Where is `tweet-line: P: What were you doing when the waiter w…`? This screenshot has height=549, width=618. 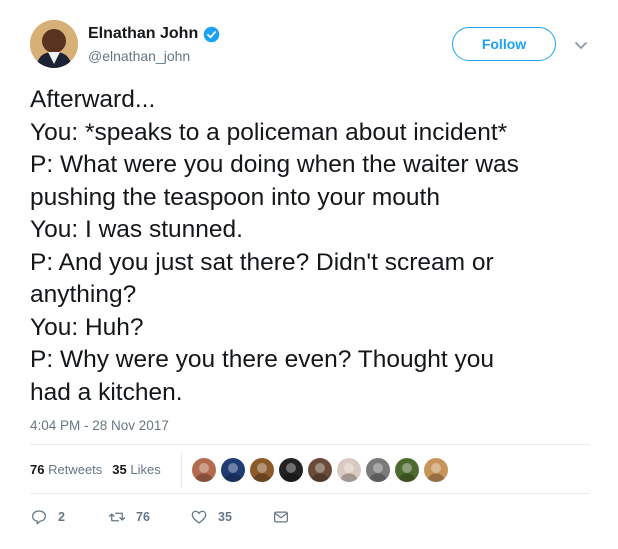
tweet-line: P: What were you doing when the waiter w… is located at coordinates (274, 164).